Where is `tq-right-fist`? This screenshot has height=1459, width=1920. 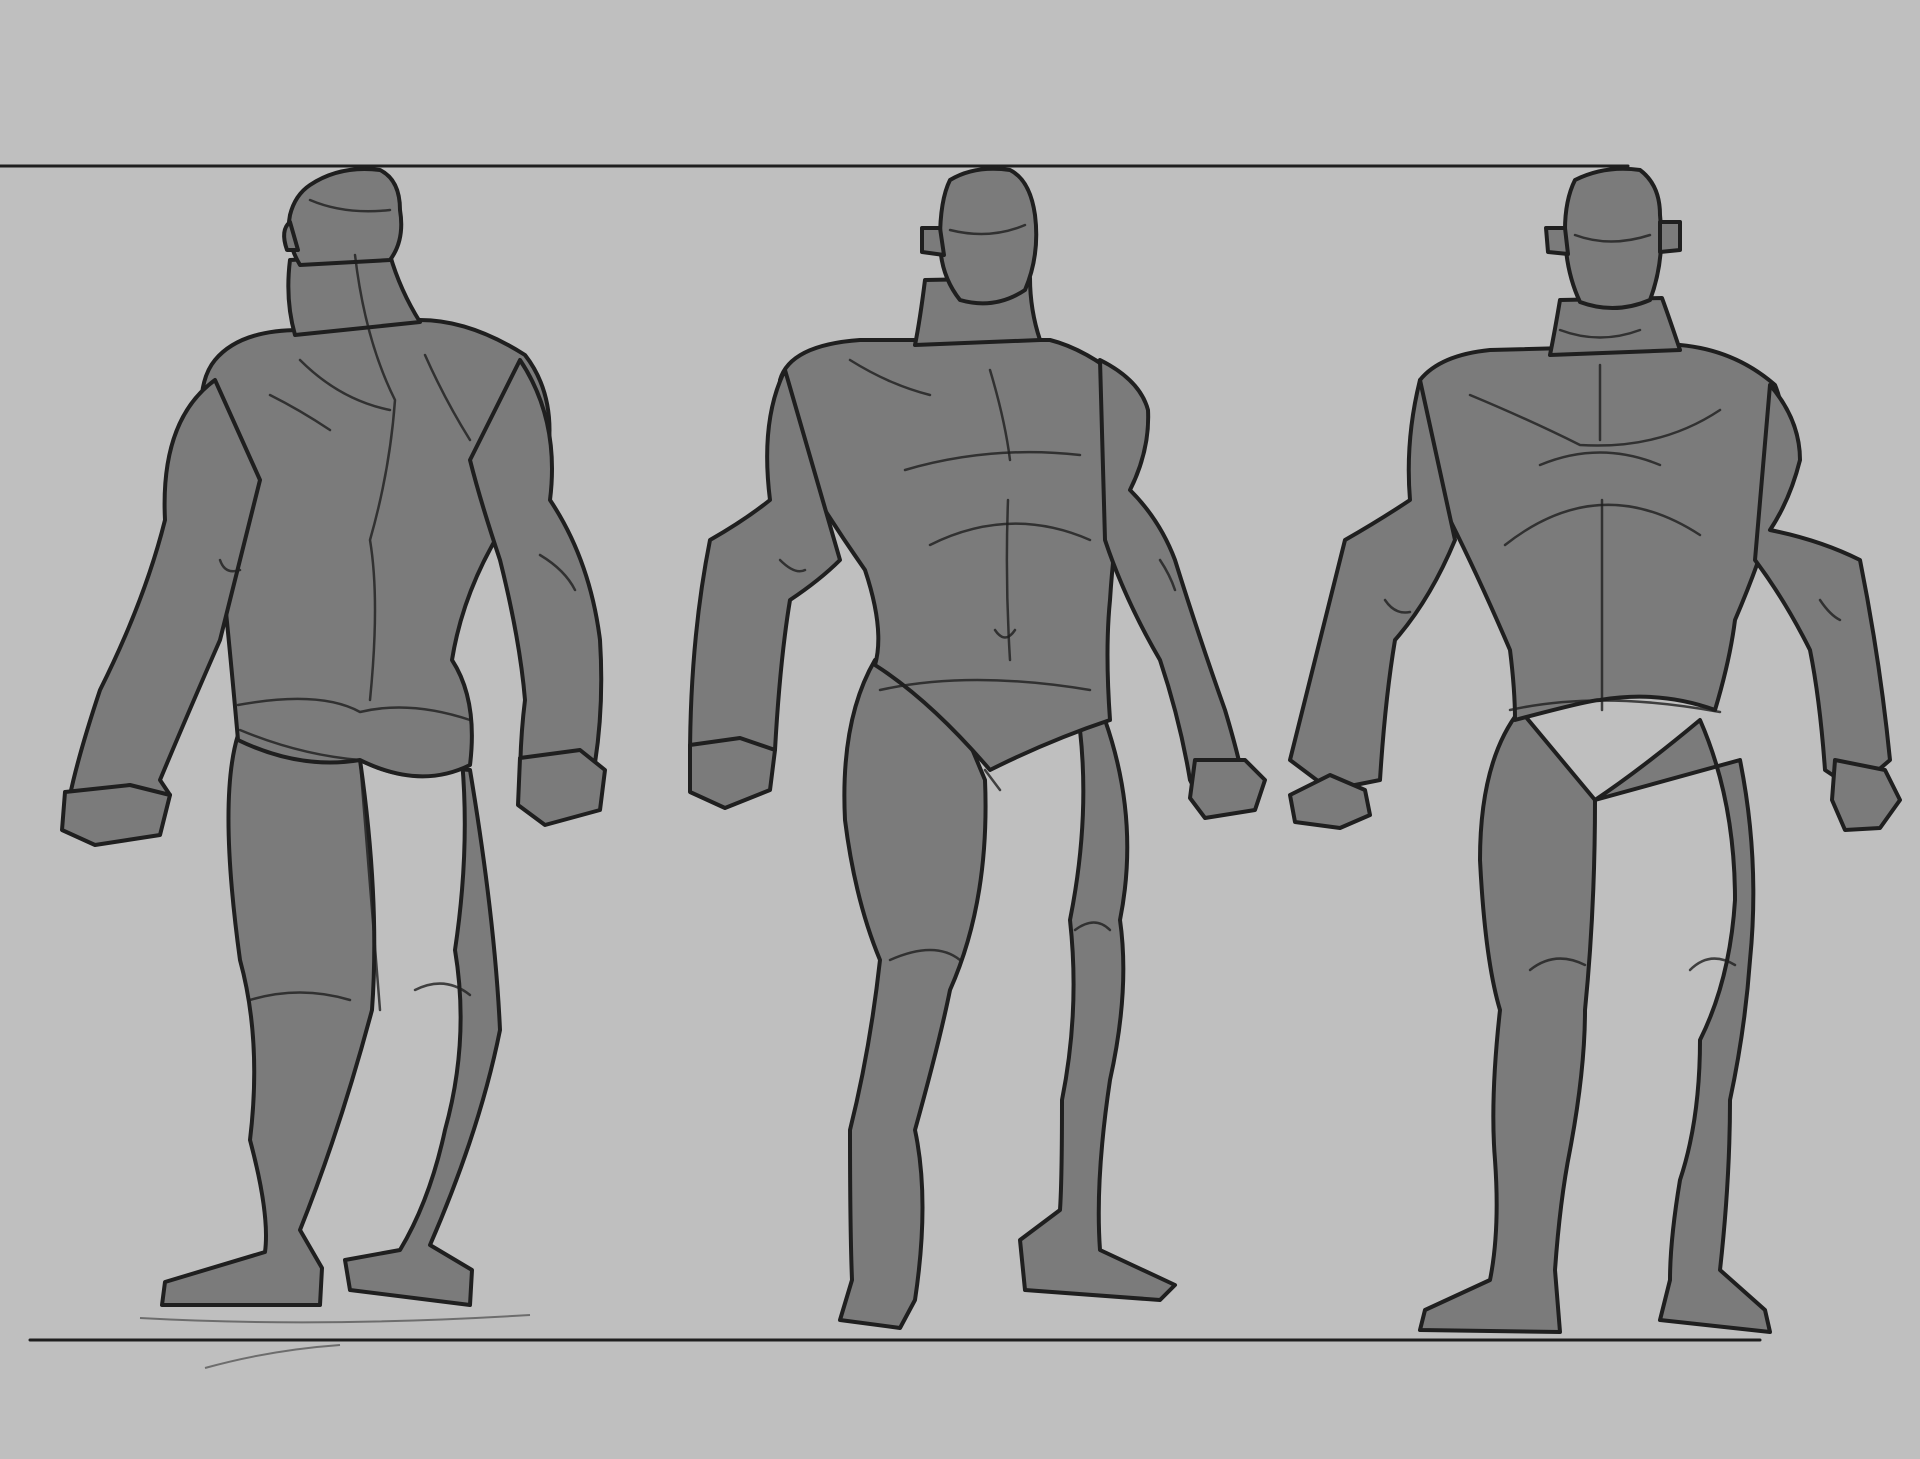
tq-right-fist is located at coordinates (1227, 789).